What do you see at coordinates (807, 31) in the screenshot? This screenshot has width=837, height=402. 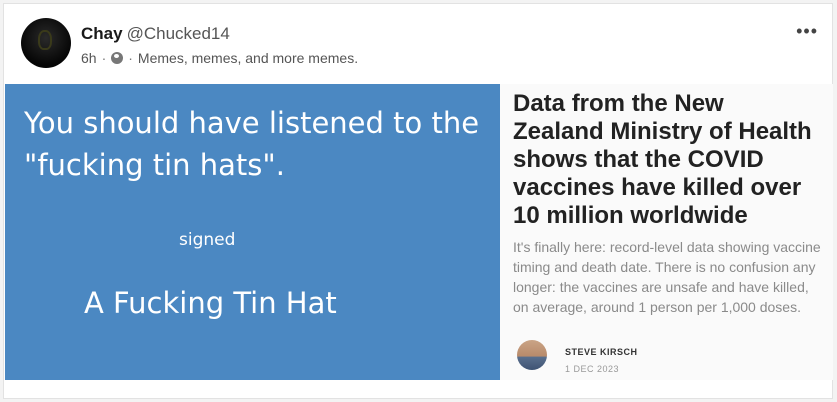 I see `more-options-button: •••` at bounding box center [807, 31].